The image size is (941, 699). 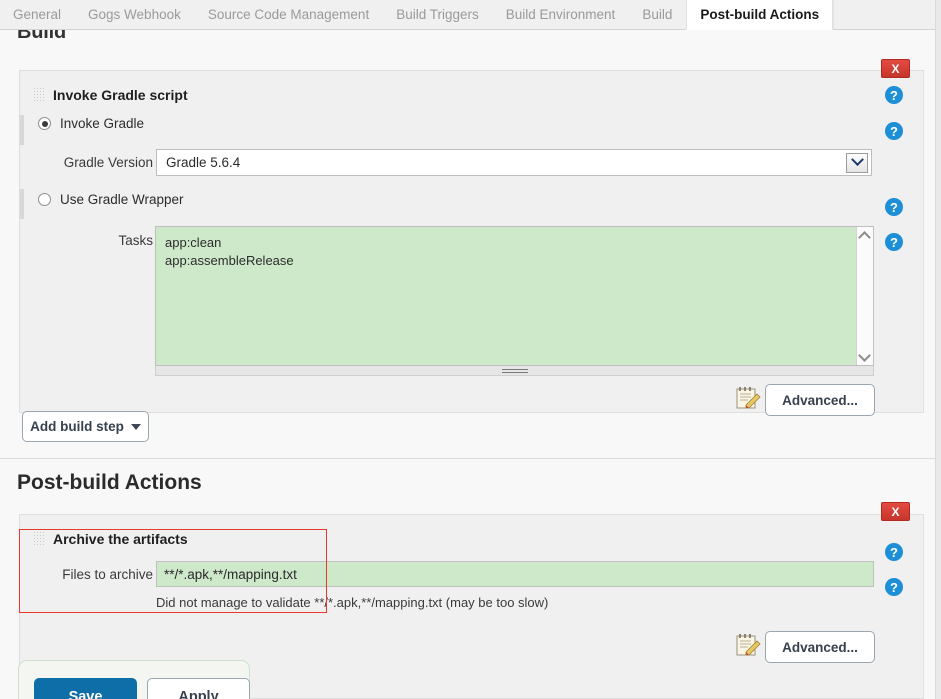 I want to click on help-icon-tasks: ?, so click(x=894, y=242).